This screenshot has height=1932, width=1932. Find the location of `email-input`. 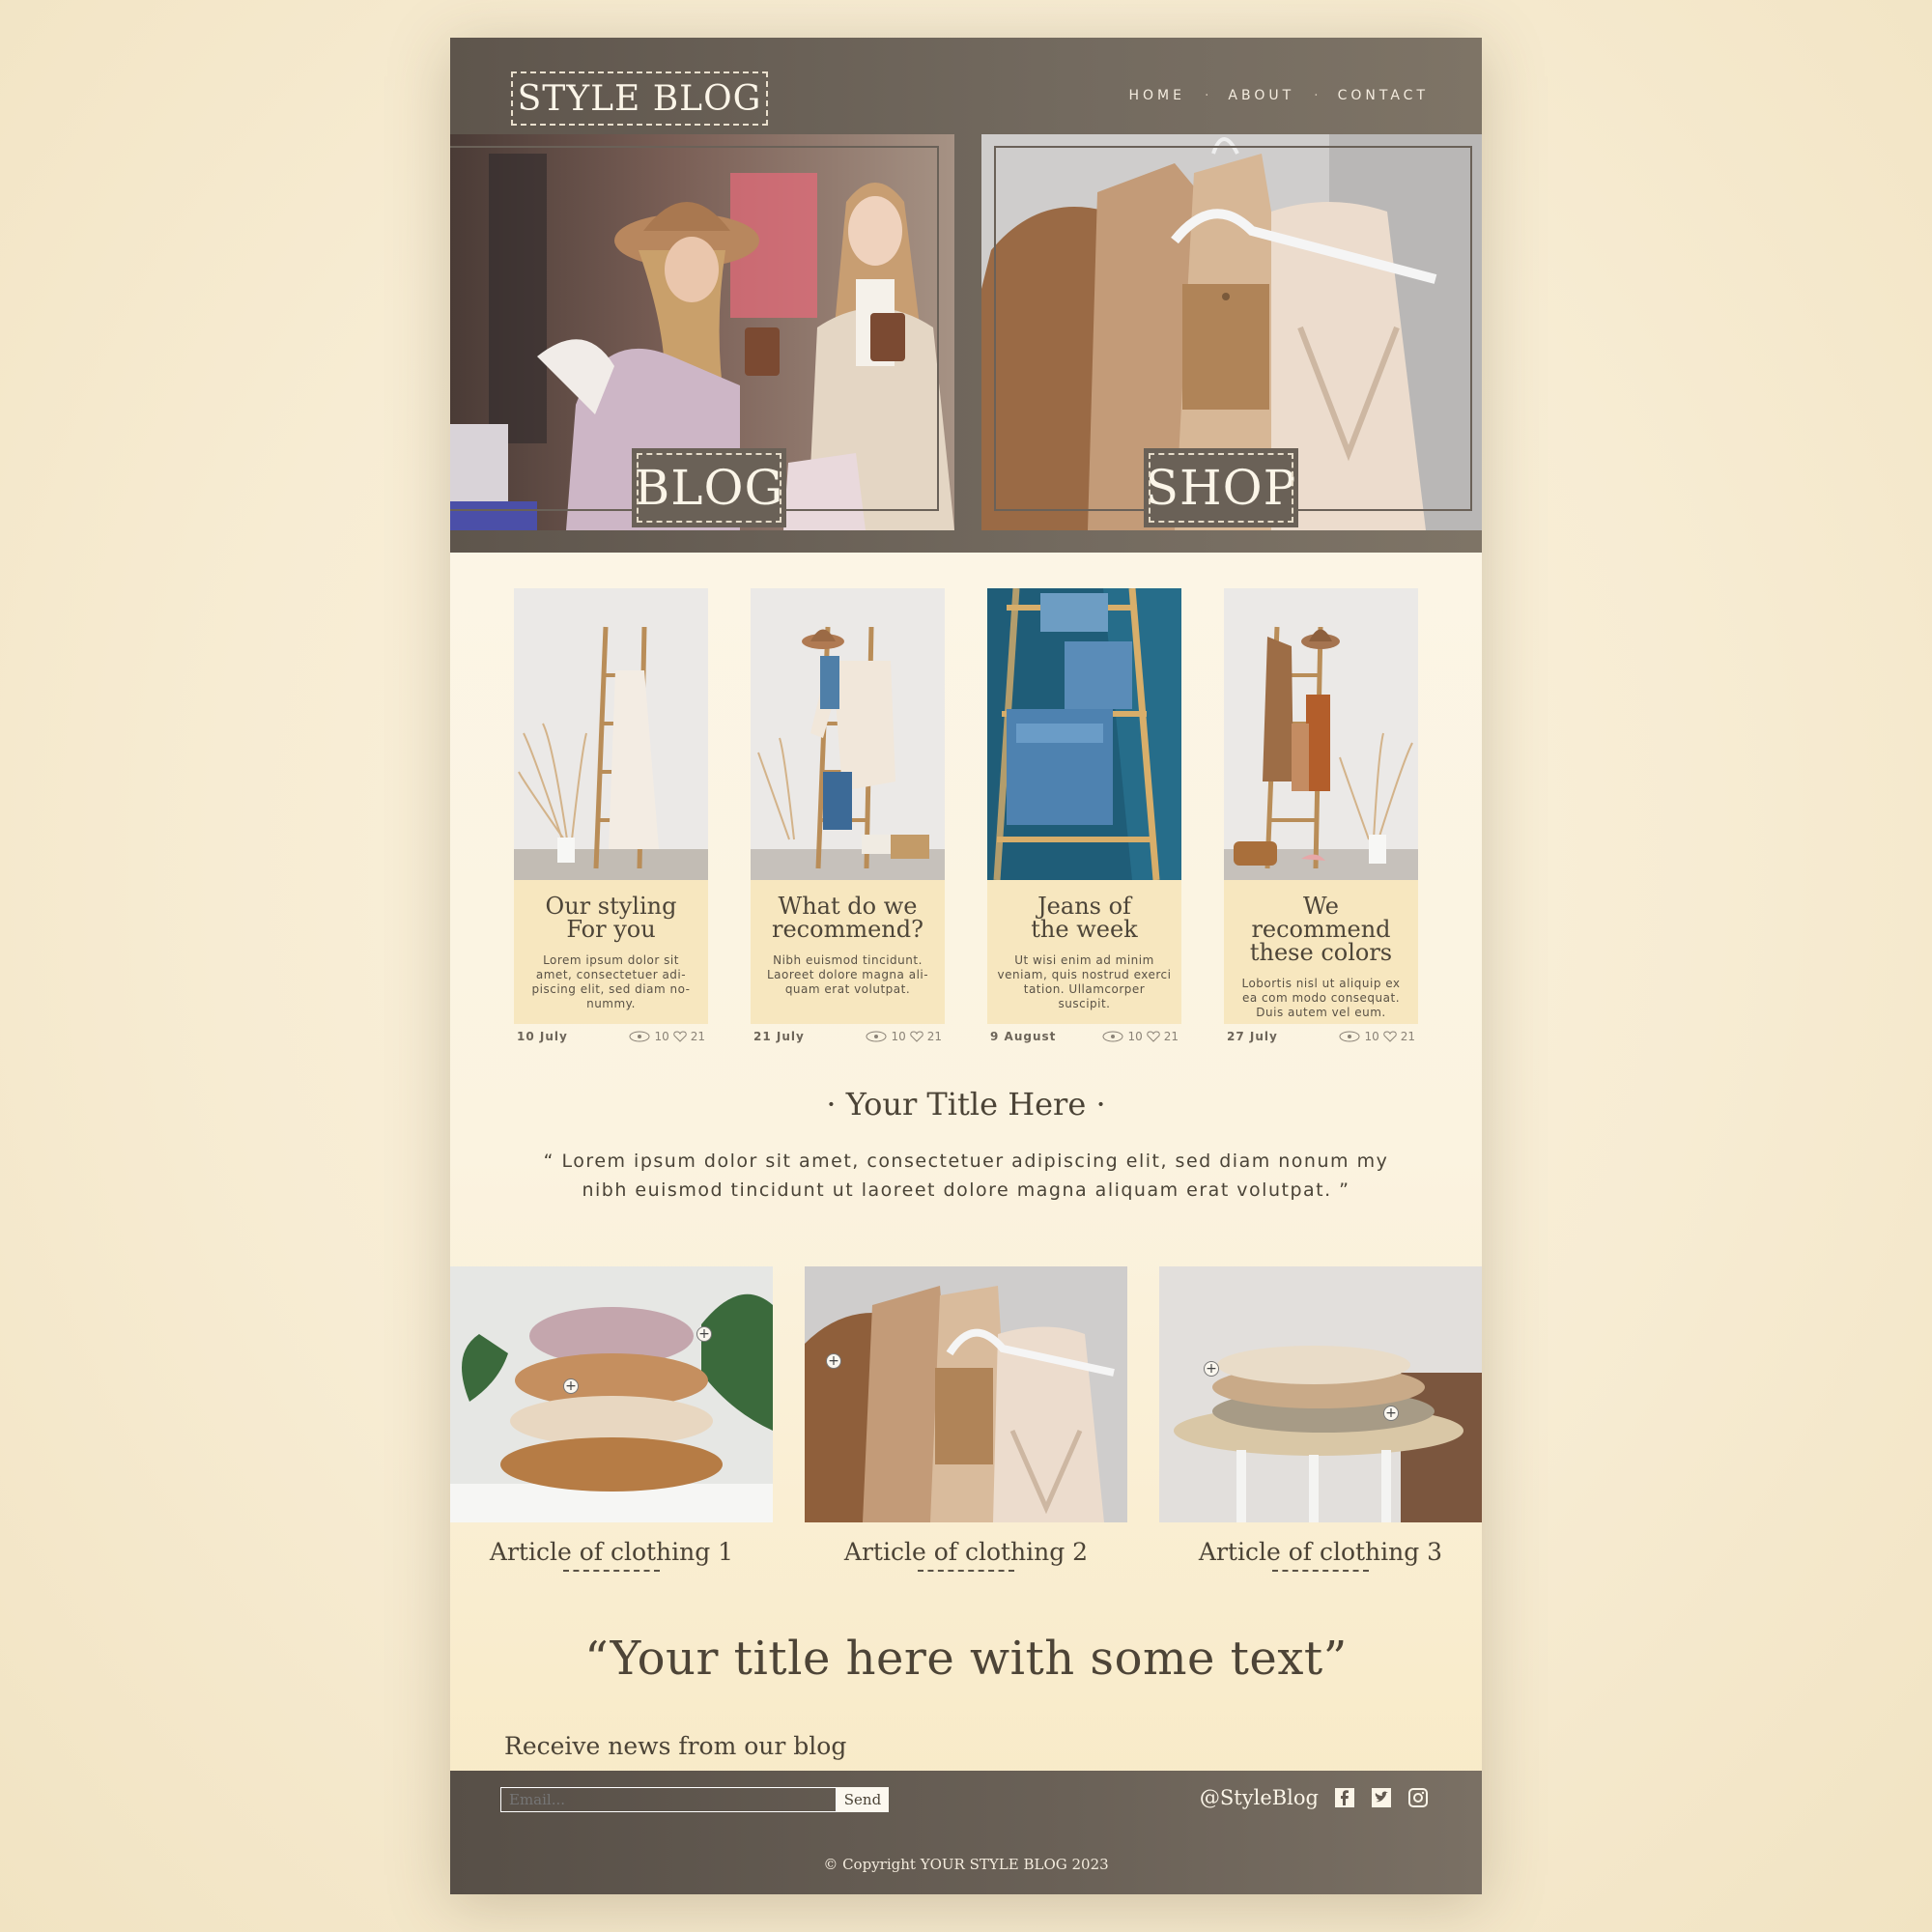

email-input is located at coordinates (668, 1799).